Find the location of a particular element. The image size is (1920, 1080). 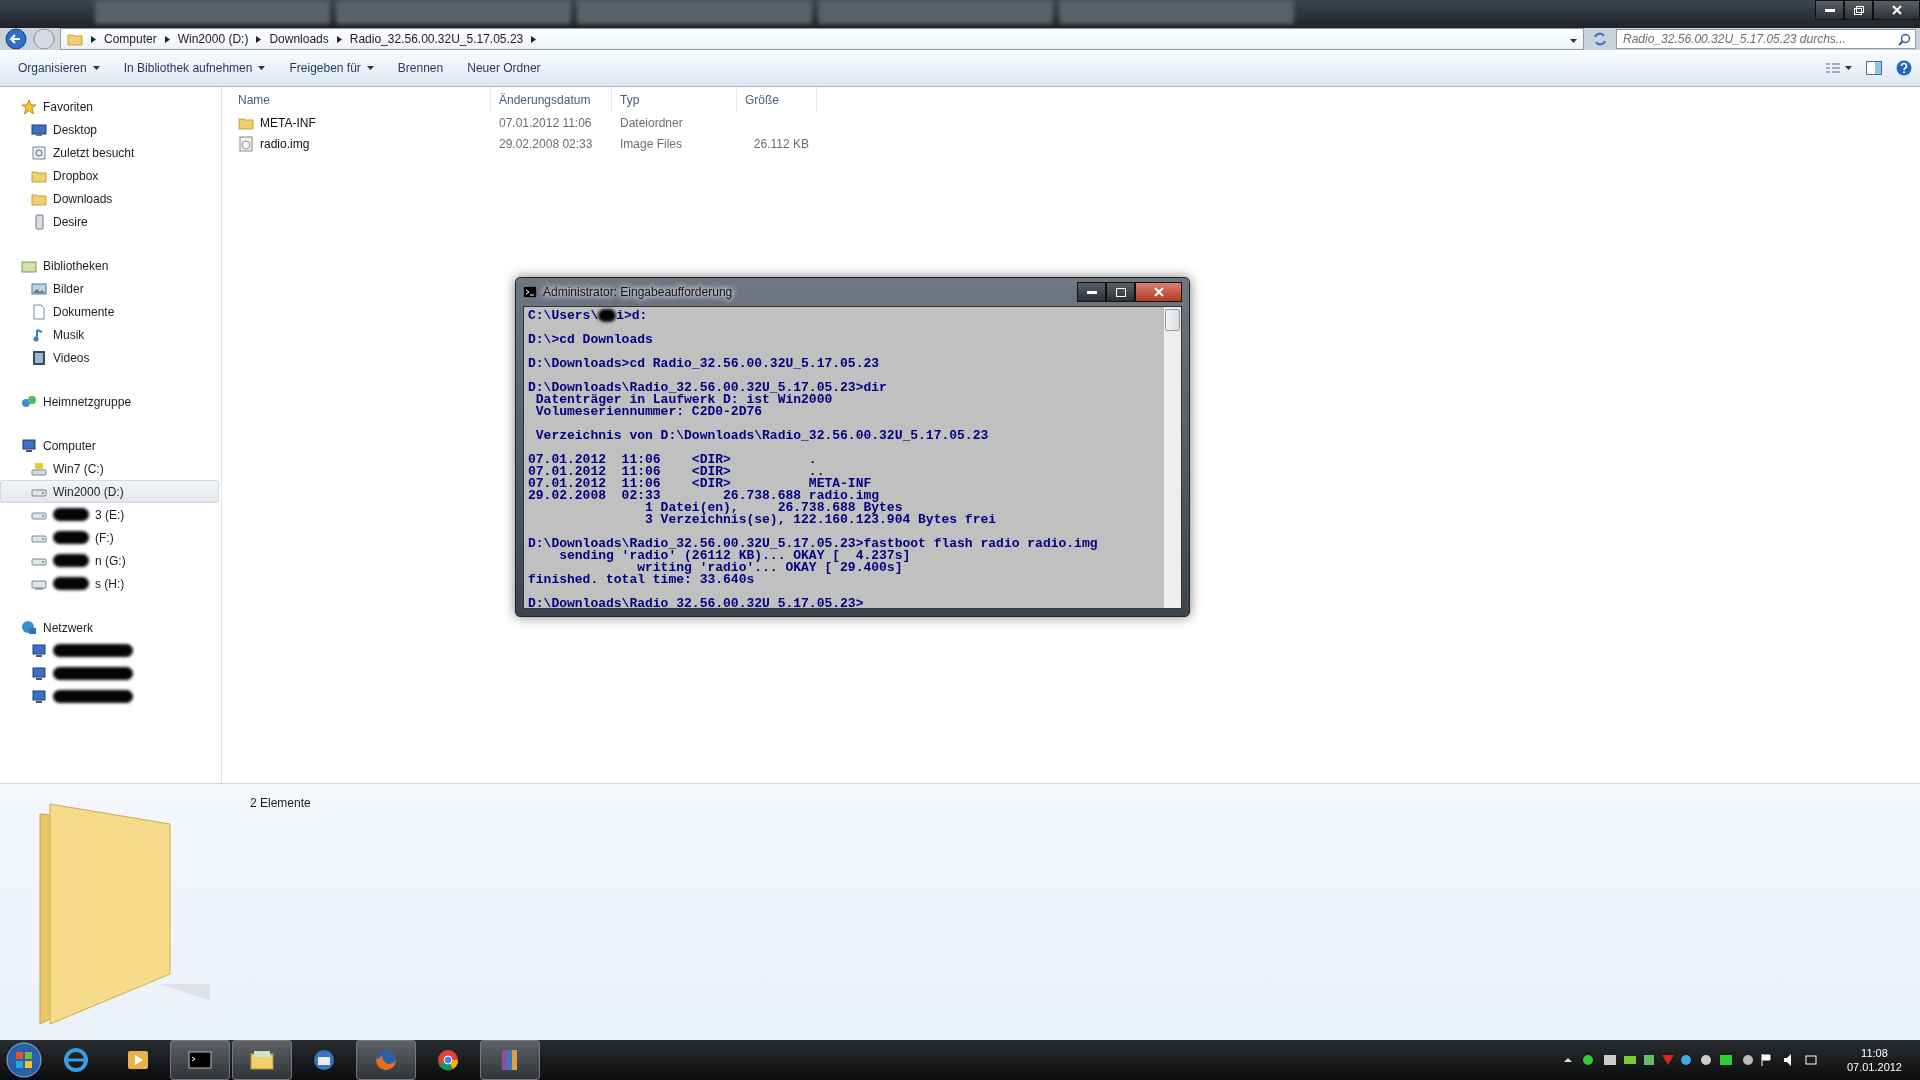

nav-label: Downloads is located at coordinates (83, 198).